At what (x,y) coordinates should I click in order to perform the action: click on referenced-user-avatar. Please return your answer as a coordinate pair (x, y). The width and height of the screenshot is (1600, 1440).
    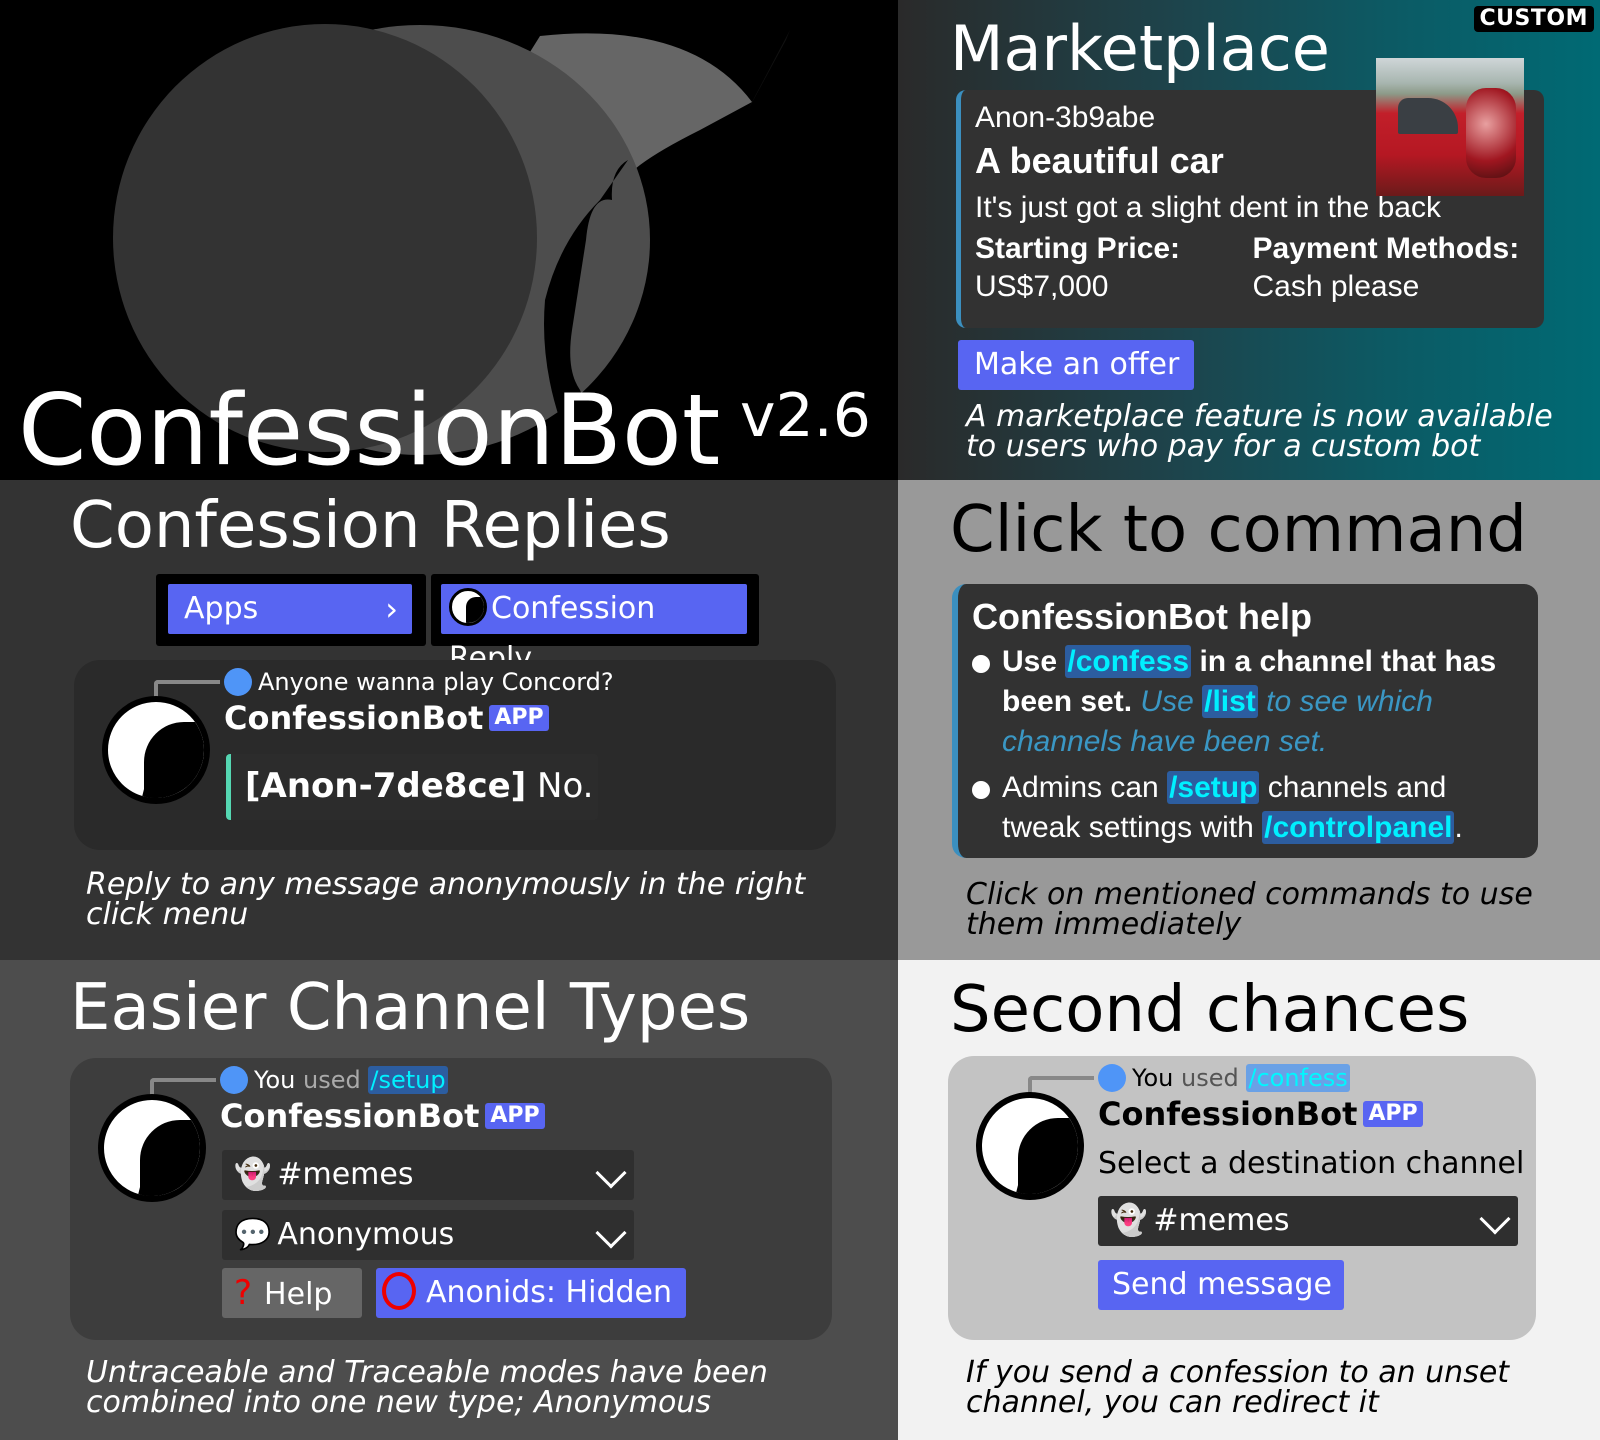
    Looking at the image, I should click on (238, 682).